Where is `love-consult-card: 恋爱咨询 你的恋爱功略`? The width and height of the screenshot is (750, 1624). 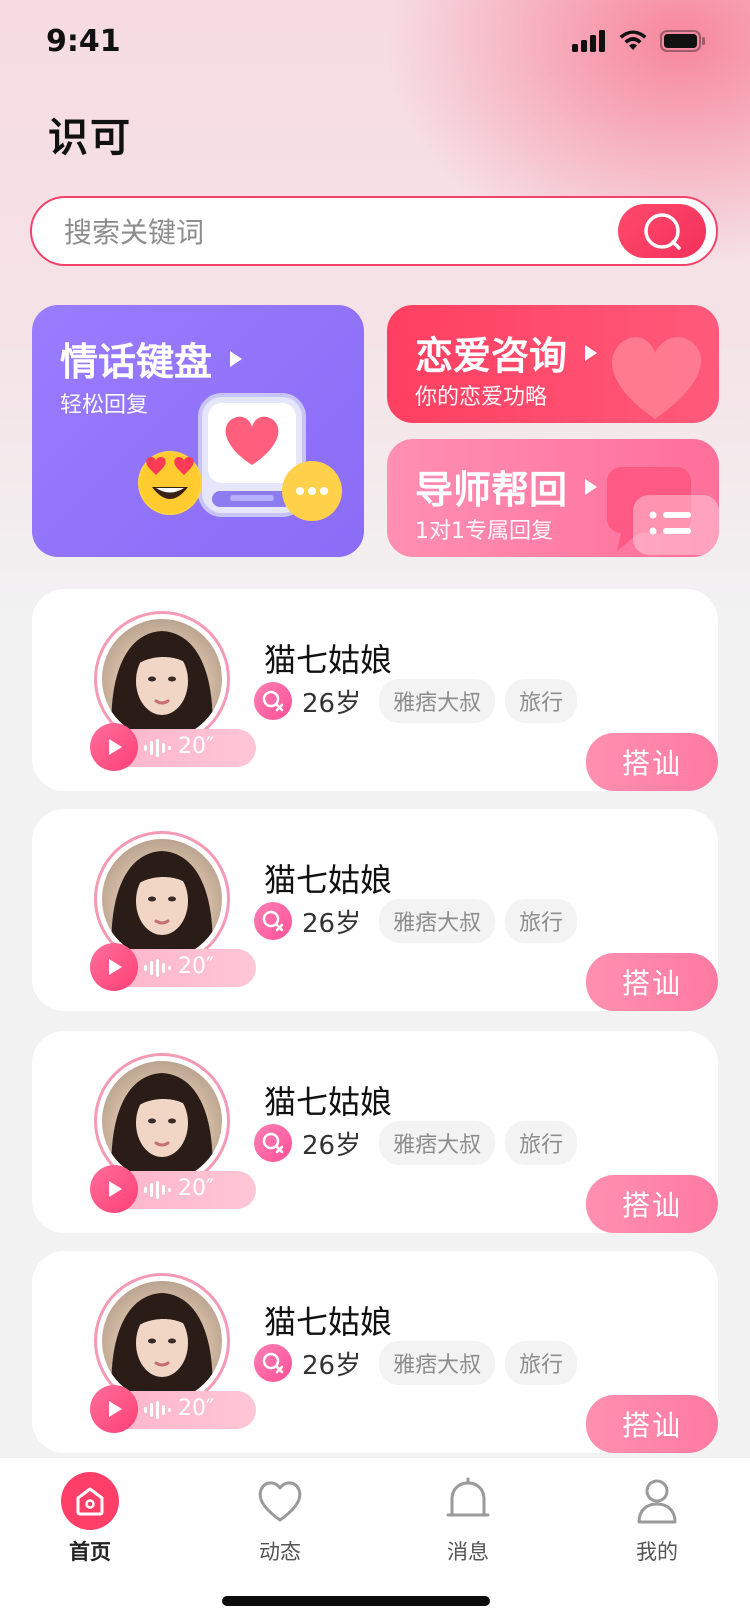
love-consult-card: 恋爱咨询 你的恋爱功略 is located at coordinates (553, 364).